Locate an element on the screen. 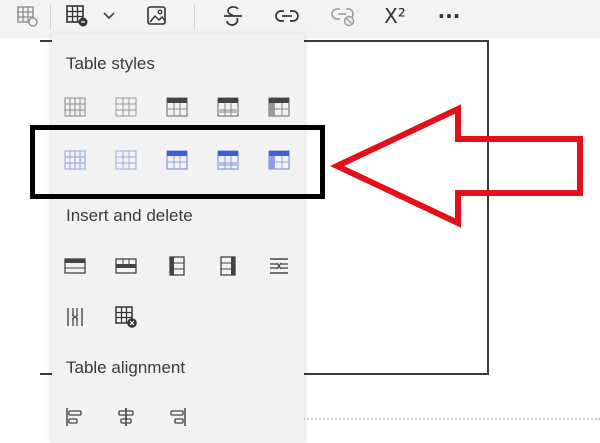  table-alignment-title: Table alignment is located at coordinates (126, 367).